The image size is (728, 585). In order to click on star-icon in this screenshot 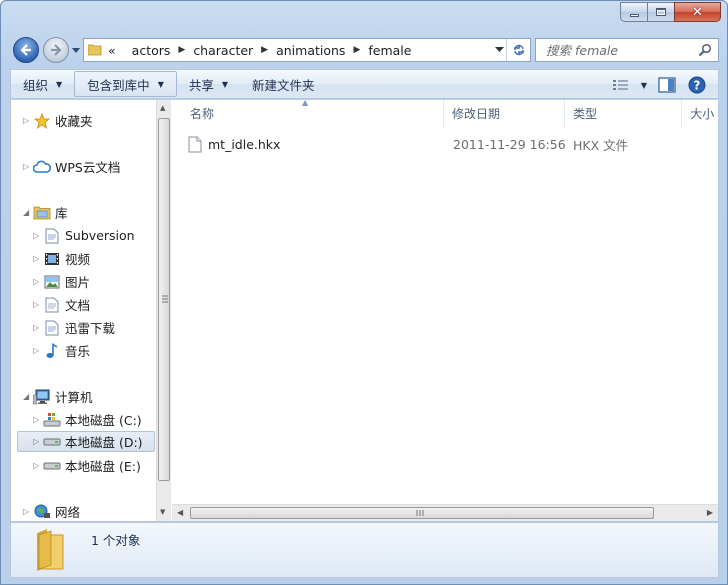, I will do `click(42, 120)`.